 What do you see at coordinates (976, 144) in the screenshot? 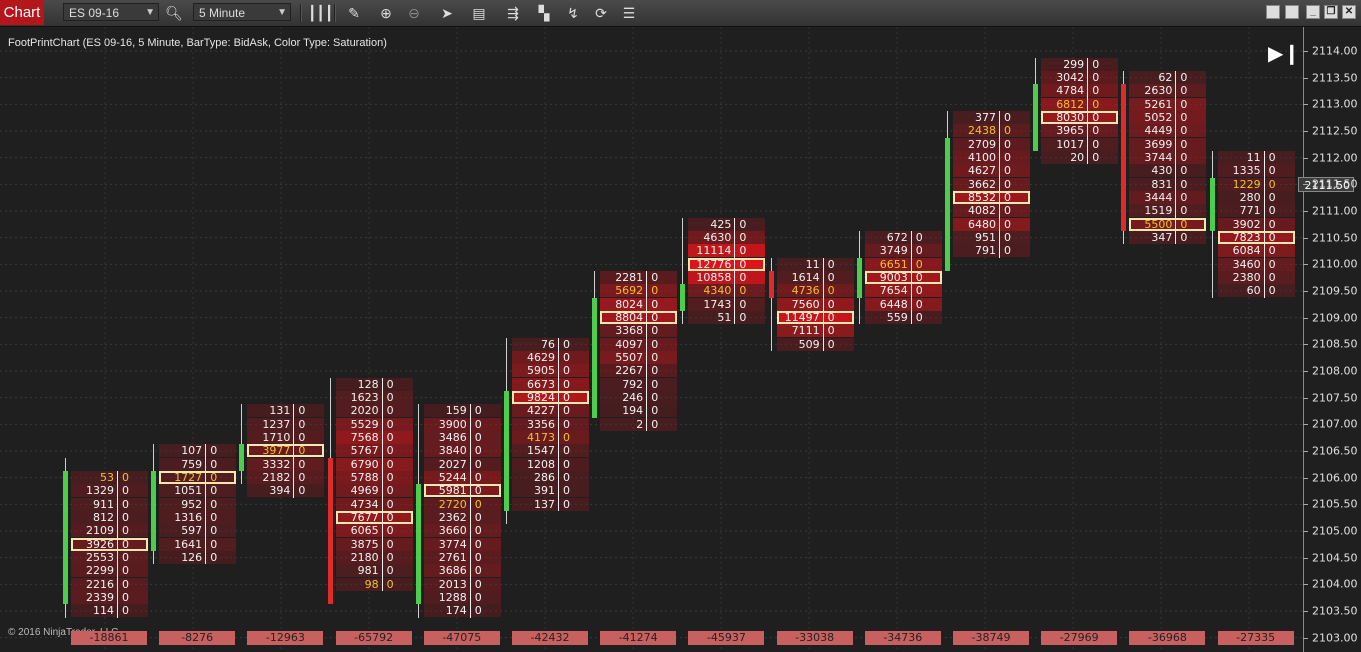
I see `bid-volume-cell: 2709` at bounding box center [976, 144].